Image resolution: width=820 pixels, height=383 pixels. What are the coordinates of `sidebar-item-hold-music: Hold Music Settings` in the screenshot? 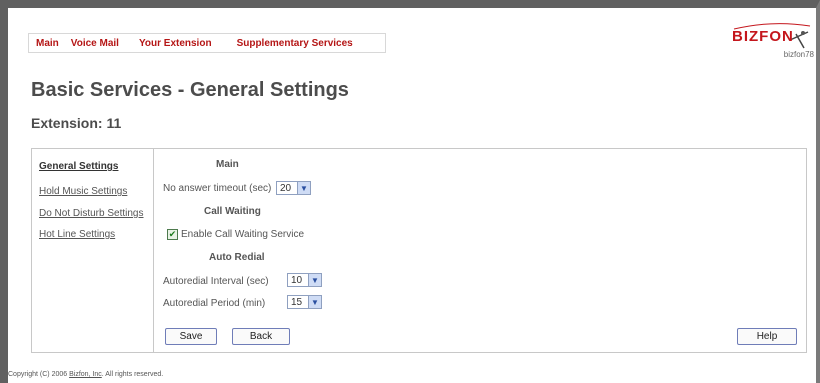 It's located at (83, 191).